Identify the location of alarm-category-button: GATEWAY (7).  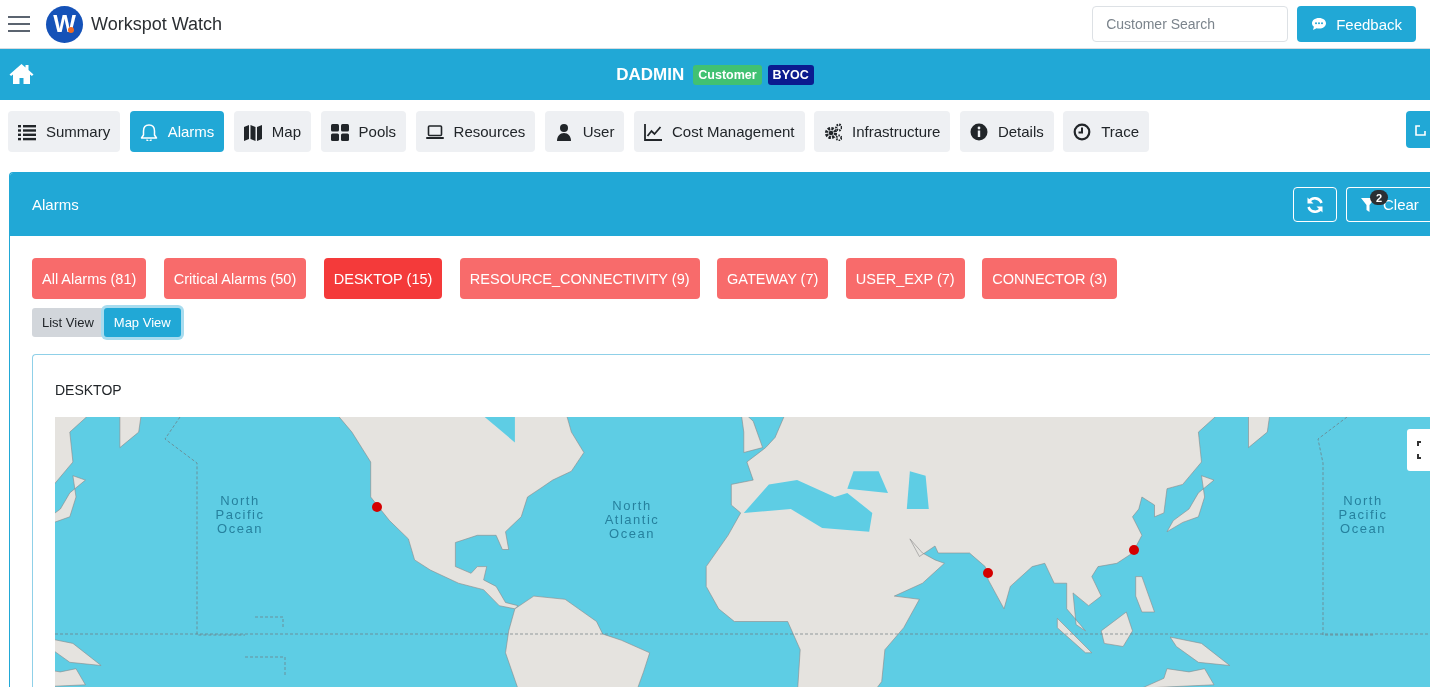
(773, 278).